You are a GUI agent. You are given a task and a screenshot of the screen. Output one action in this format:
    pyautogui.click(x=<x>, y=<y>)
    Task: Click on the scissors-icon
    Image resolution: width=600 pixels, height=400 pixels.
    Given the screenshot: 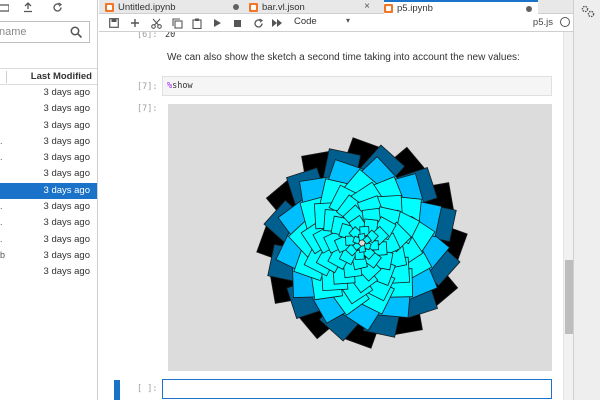 What is the action you would take?
    pyautogui.click(x=156, y=23)
    